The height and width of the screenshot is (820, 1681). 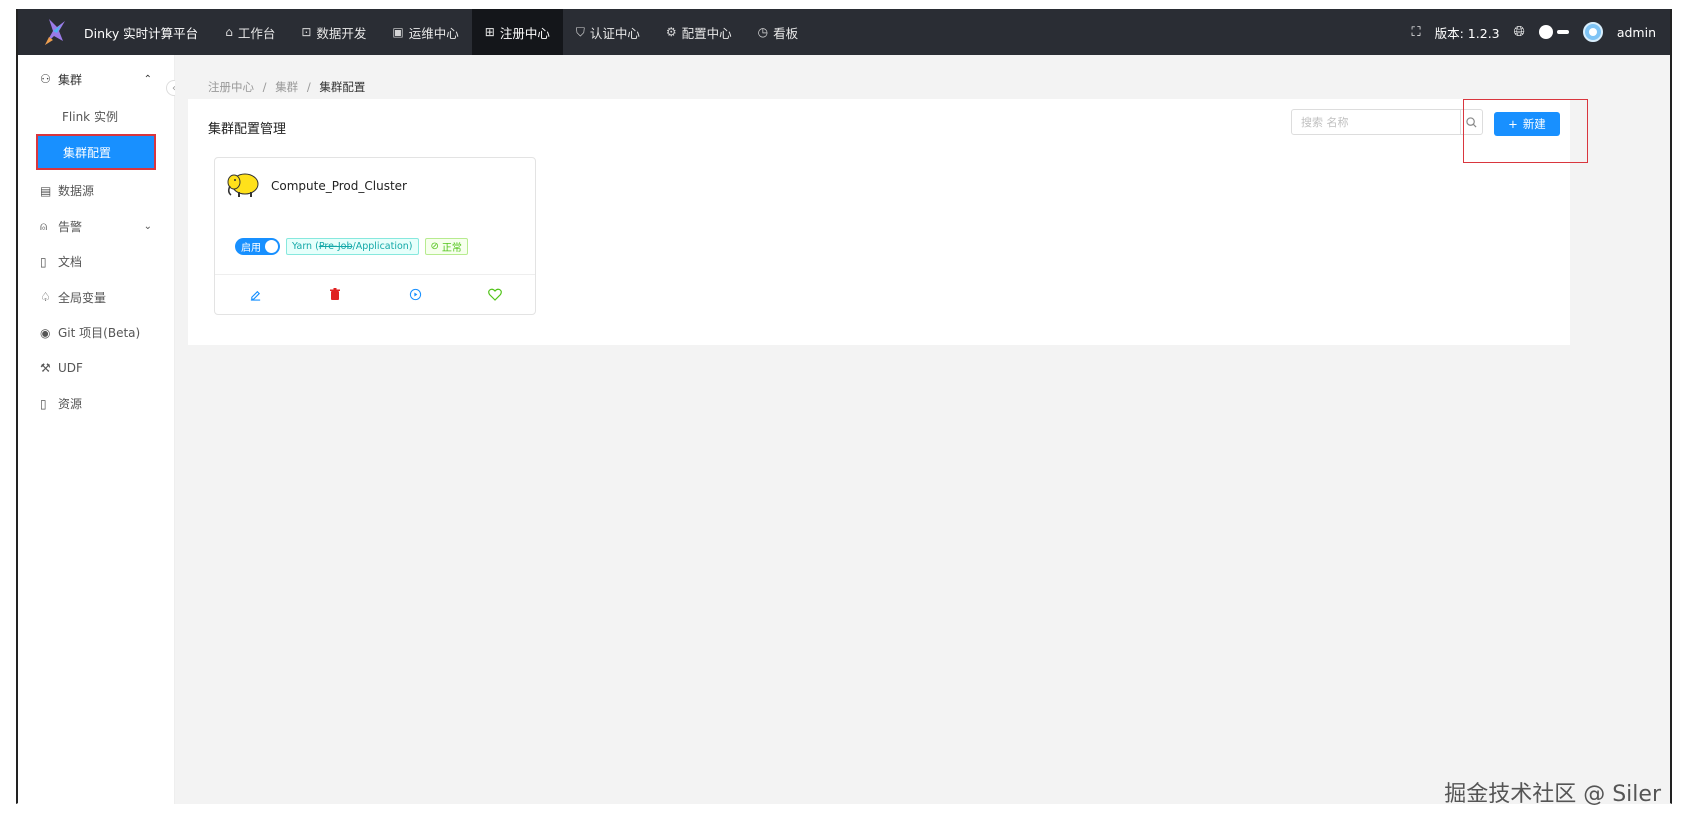 I want to click on sidebar-item-git: ◉ Git 项目(Beta), so click(x=96, y=333).